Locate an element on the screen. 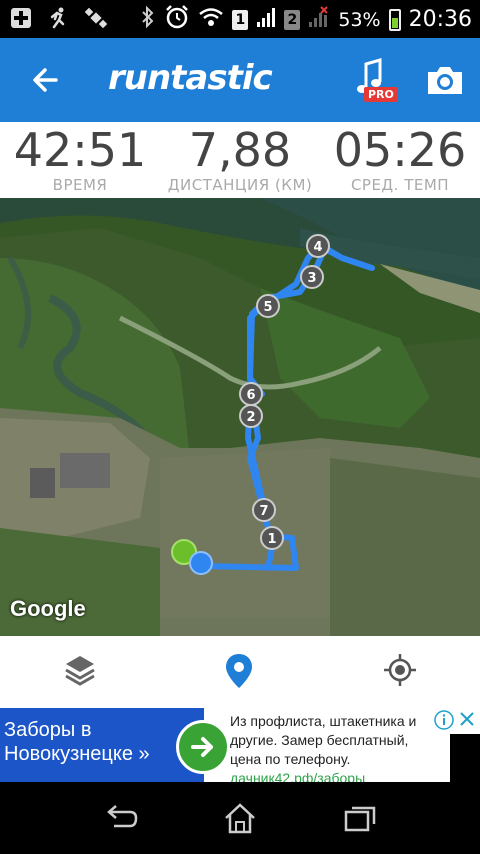 This screenshot has height=854, width=480. app-bar: runtastic PRO is located at coordinates (240, 80).